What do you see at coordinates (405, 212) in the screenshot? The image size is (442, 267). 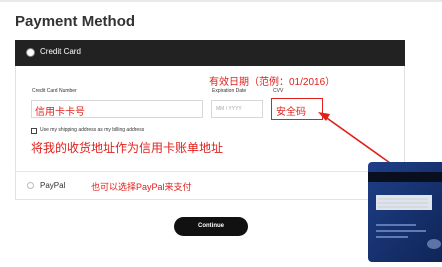 I see `card-back-image` at bounding box center [405, 212].